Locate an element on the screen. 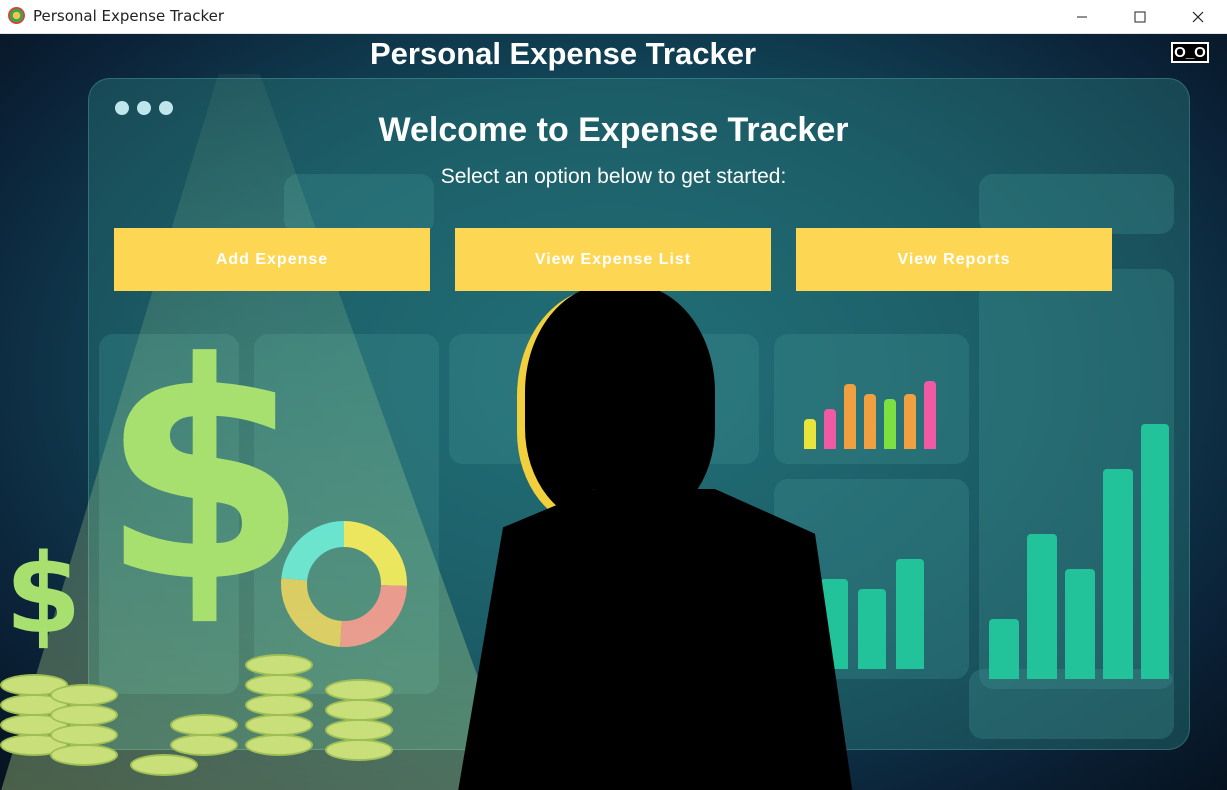 Image resolution: width=1227 pixels, height=790 pixels. view-expense-list-button: View Expense List is located at coordinates (613, 259).